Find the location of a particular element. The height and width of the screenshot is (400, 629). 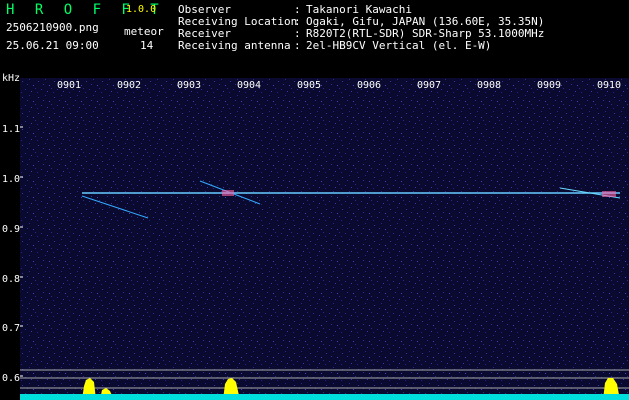

y-tick-label: 0.7 is located at coordinates (11, 328).